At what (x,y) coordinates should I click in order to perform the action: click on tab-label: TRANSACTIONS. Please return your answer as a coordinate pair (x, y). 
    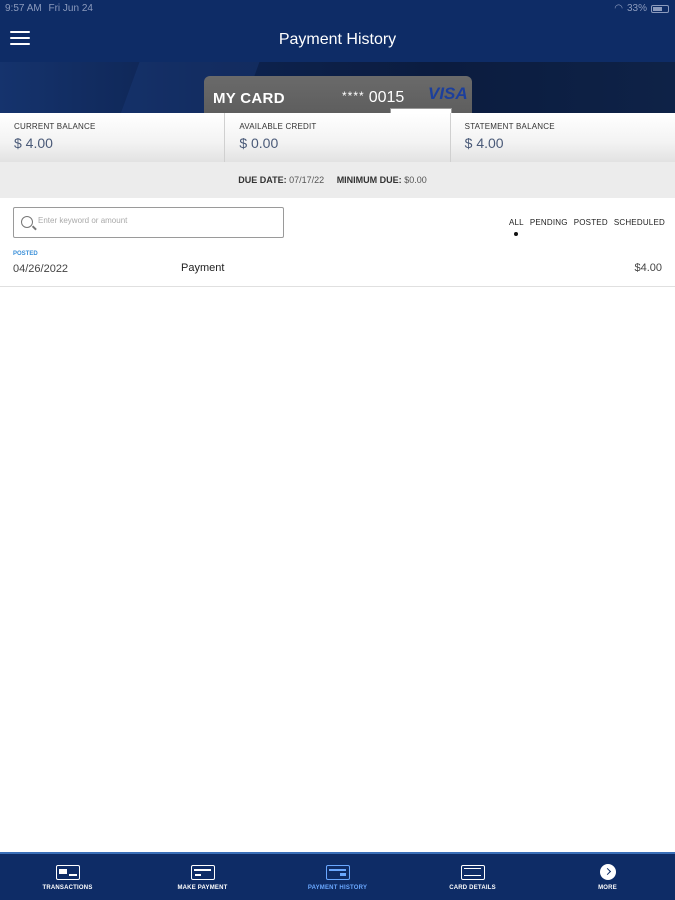
    Looking at the image, I should click on (67, 888).